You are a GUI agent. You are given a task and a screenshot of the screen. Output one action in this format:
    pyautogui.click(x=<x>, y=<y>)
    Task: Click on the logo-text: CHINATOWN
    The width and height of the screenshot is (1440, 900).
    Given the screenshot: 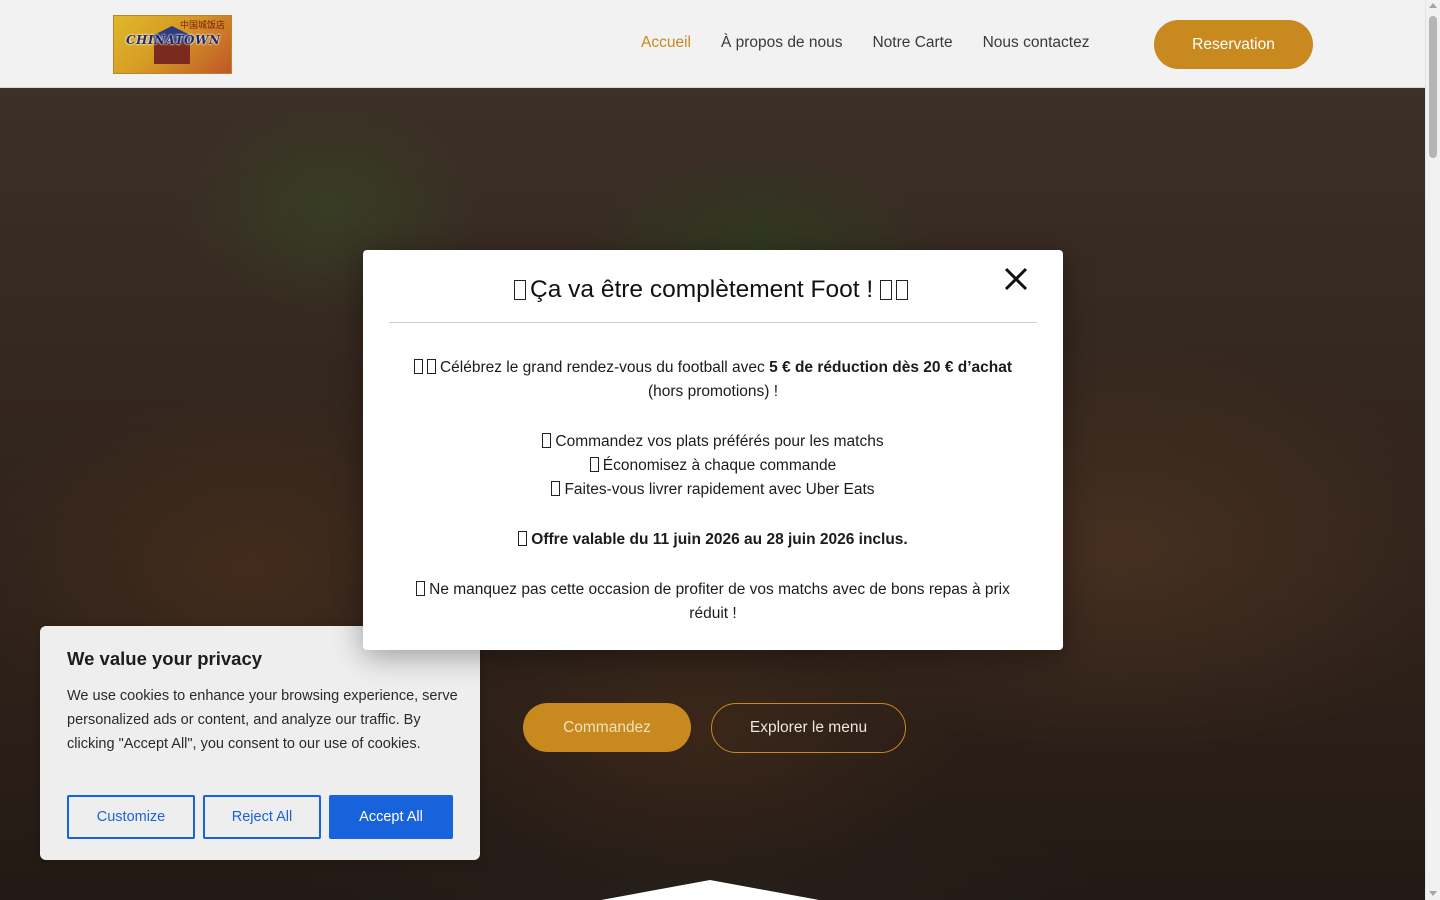 What is the action you would take?
    pyautogui.click(x=173, y=40)
    